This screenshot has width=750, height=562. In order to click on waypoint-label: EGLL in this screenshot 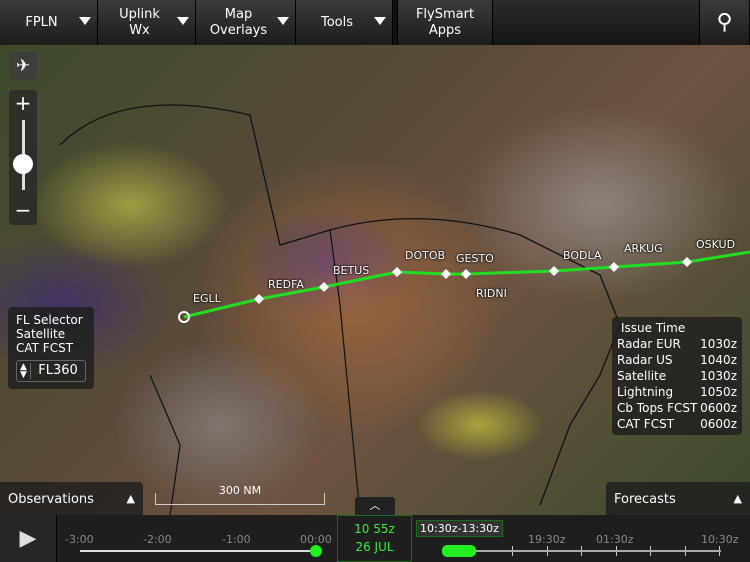, I will do `click(207, 298)`.